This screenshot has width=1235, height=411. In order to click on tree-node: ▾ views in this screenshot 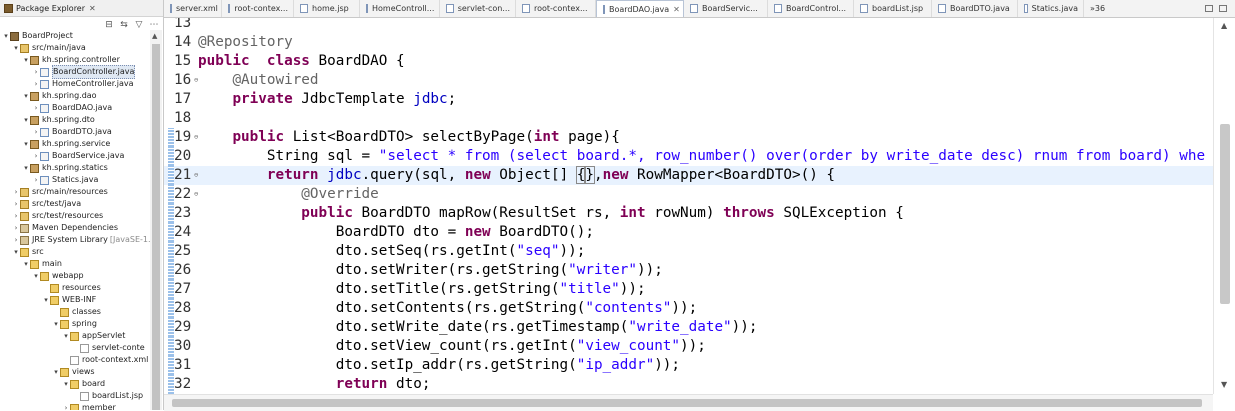, I will do `click(75, 372)`.